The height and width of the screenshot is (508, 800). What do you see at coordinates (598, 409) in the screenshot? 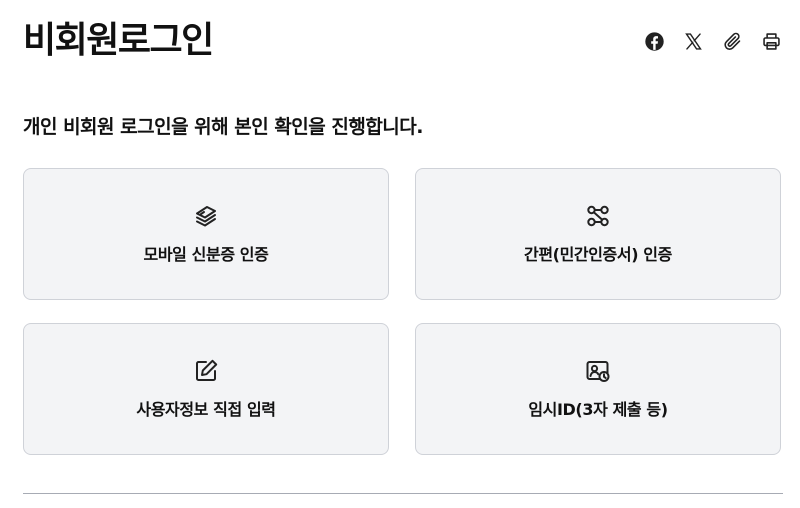
I see `temporary-id-label: 임시ID(3자 제출 등)` at bounding box center [598, 409].